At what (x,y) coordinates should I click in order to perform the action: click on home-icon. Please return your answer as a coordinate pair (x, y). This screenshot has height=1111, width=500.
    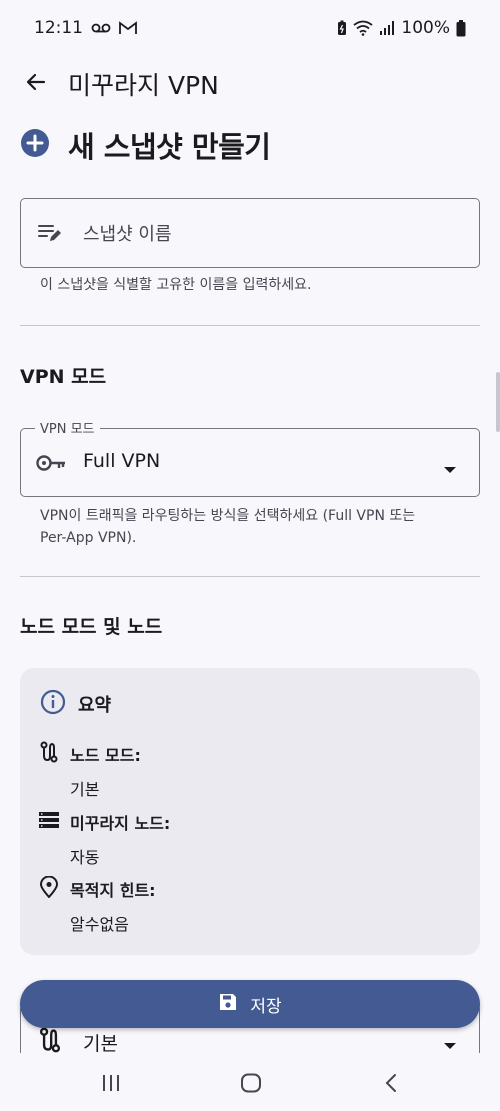
    Looking at the image, I should click on (251, 1083).